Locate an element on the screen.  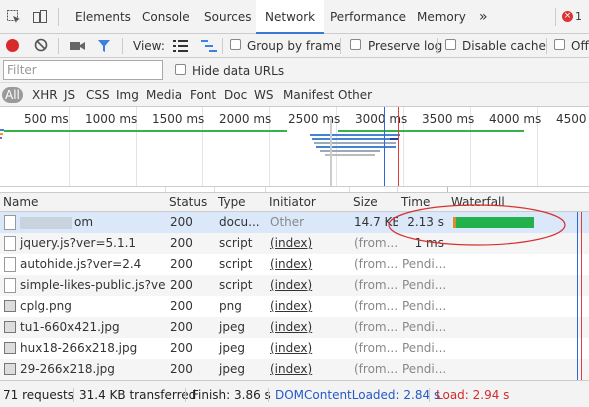
type-filter-manifest: Manifest is located at coordinates (308, 95).